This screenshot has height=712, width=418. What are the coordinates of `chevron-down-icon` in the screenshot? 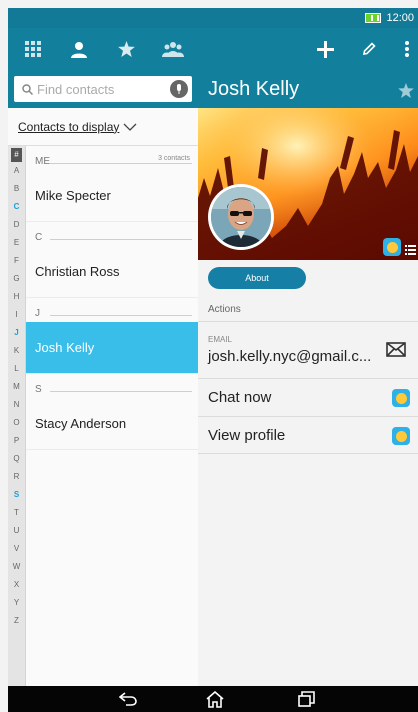 It's located at (130, 127).